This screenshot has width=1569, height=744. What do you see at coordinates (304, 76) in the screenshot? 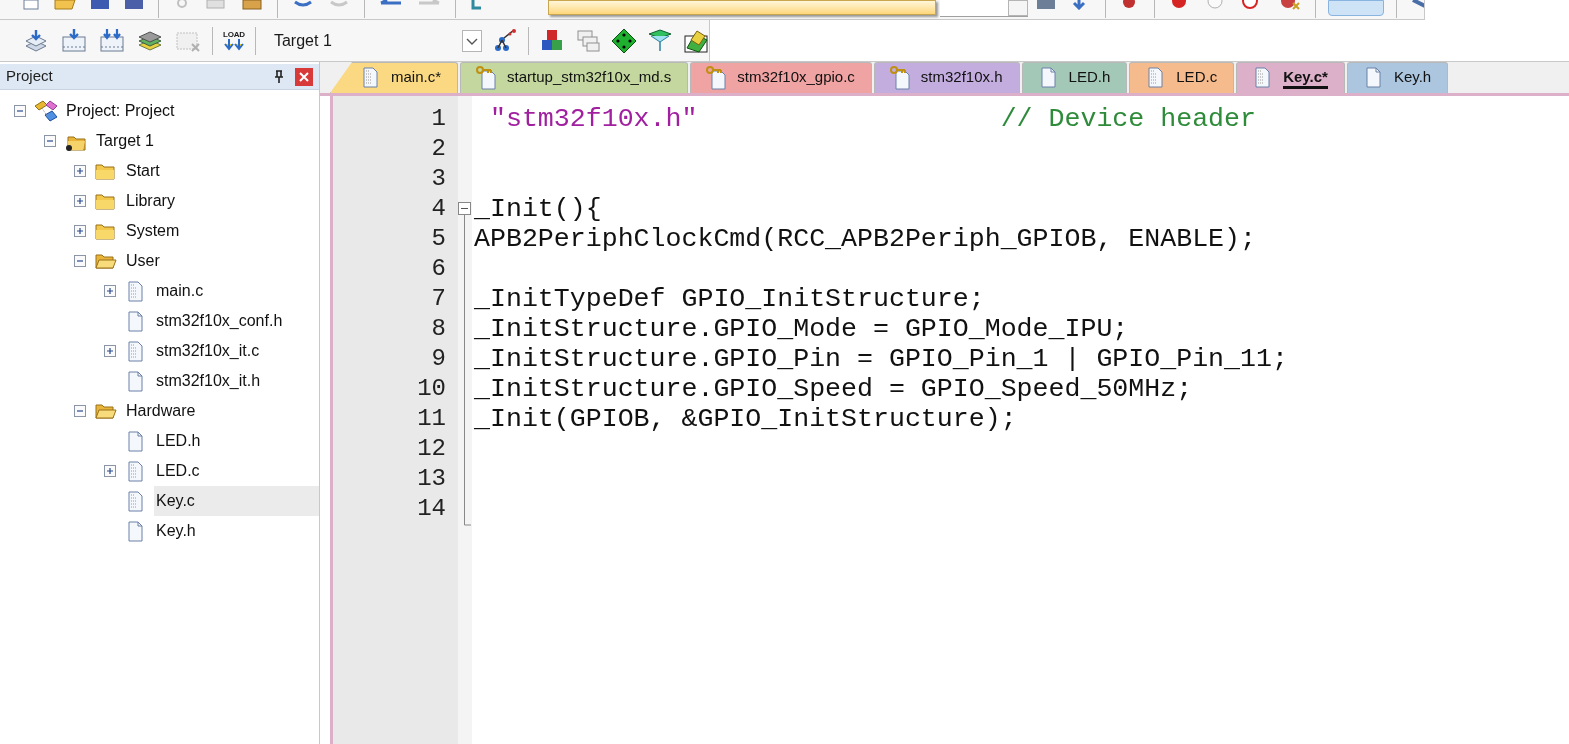
I see `close-icon` at bounding box center [304, 76].